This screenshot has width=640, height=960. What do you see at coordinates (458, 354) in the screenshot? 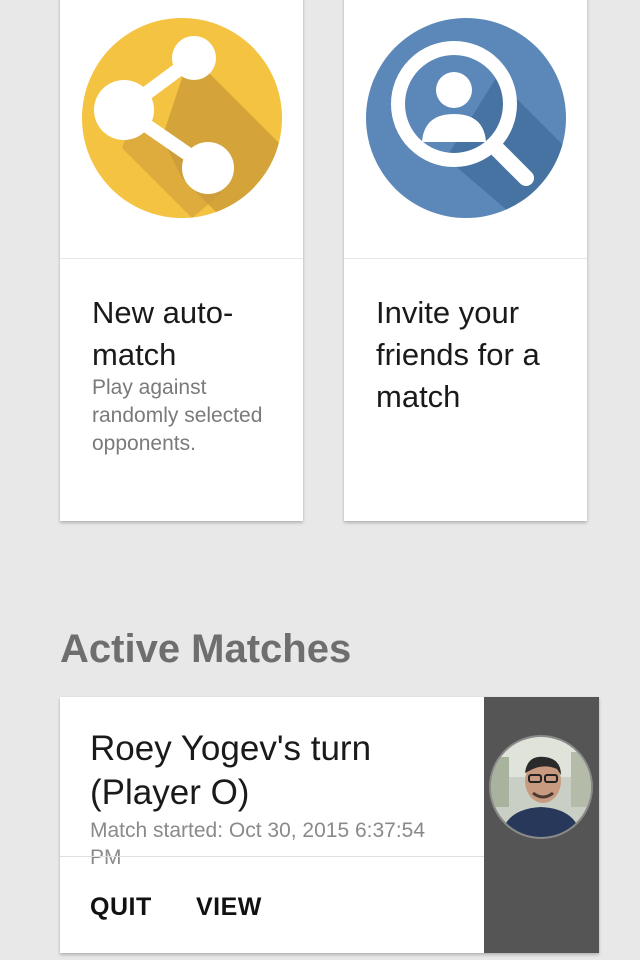
I see `invite-friends-title: Invite your friends for a match` at bounding box center [458, 354].